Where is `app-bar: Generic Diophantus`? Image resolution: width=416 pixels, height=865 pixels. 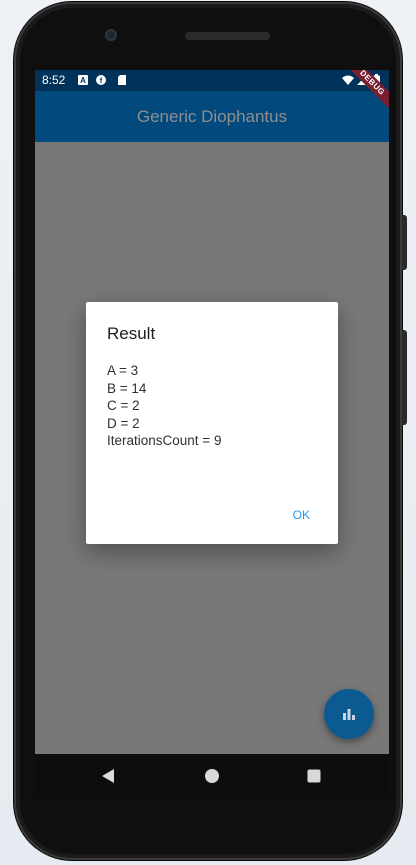
app-bar: Generic Diophantus is located at coordinates (212, 116).